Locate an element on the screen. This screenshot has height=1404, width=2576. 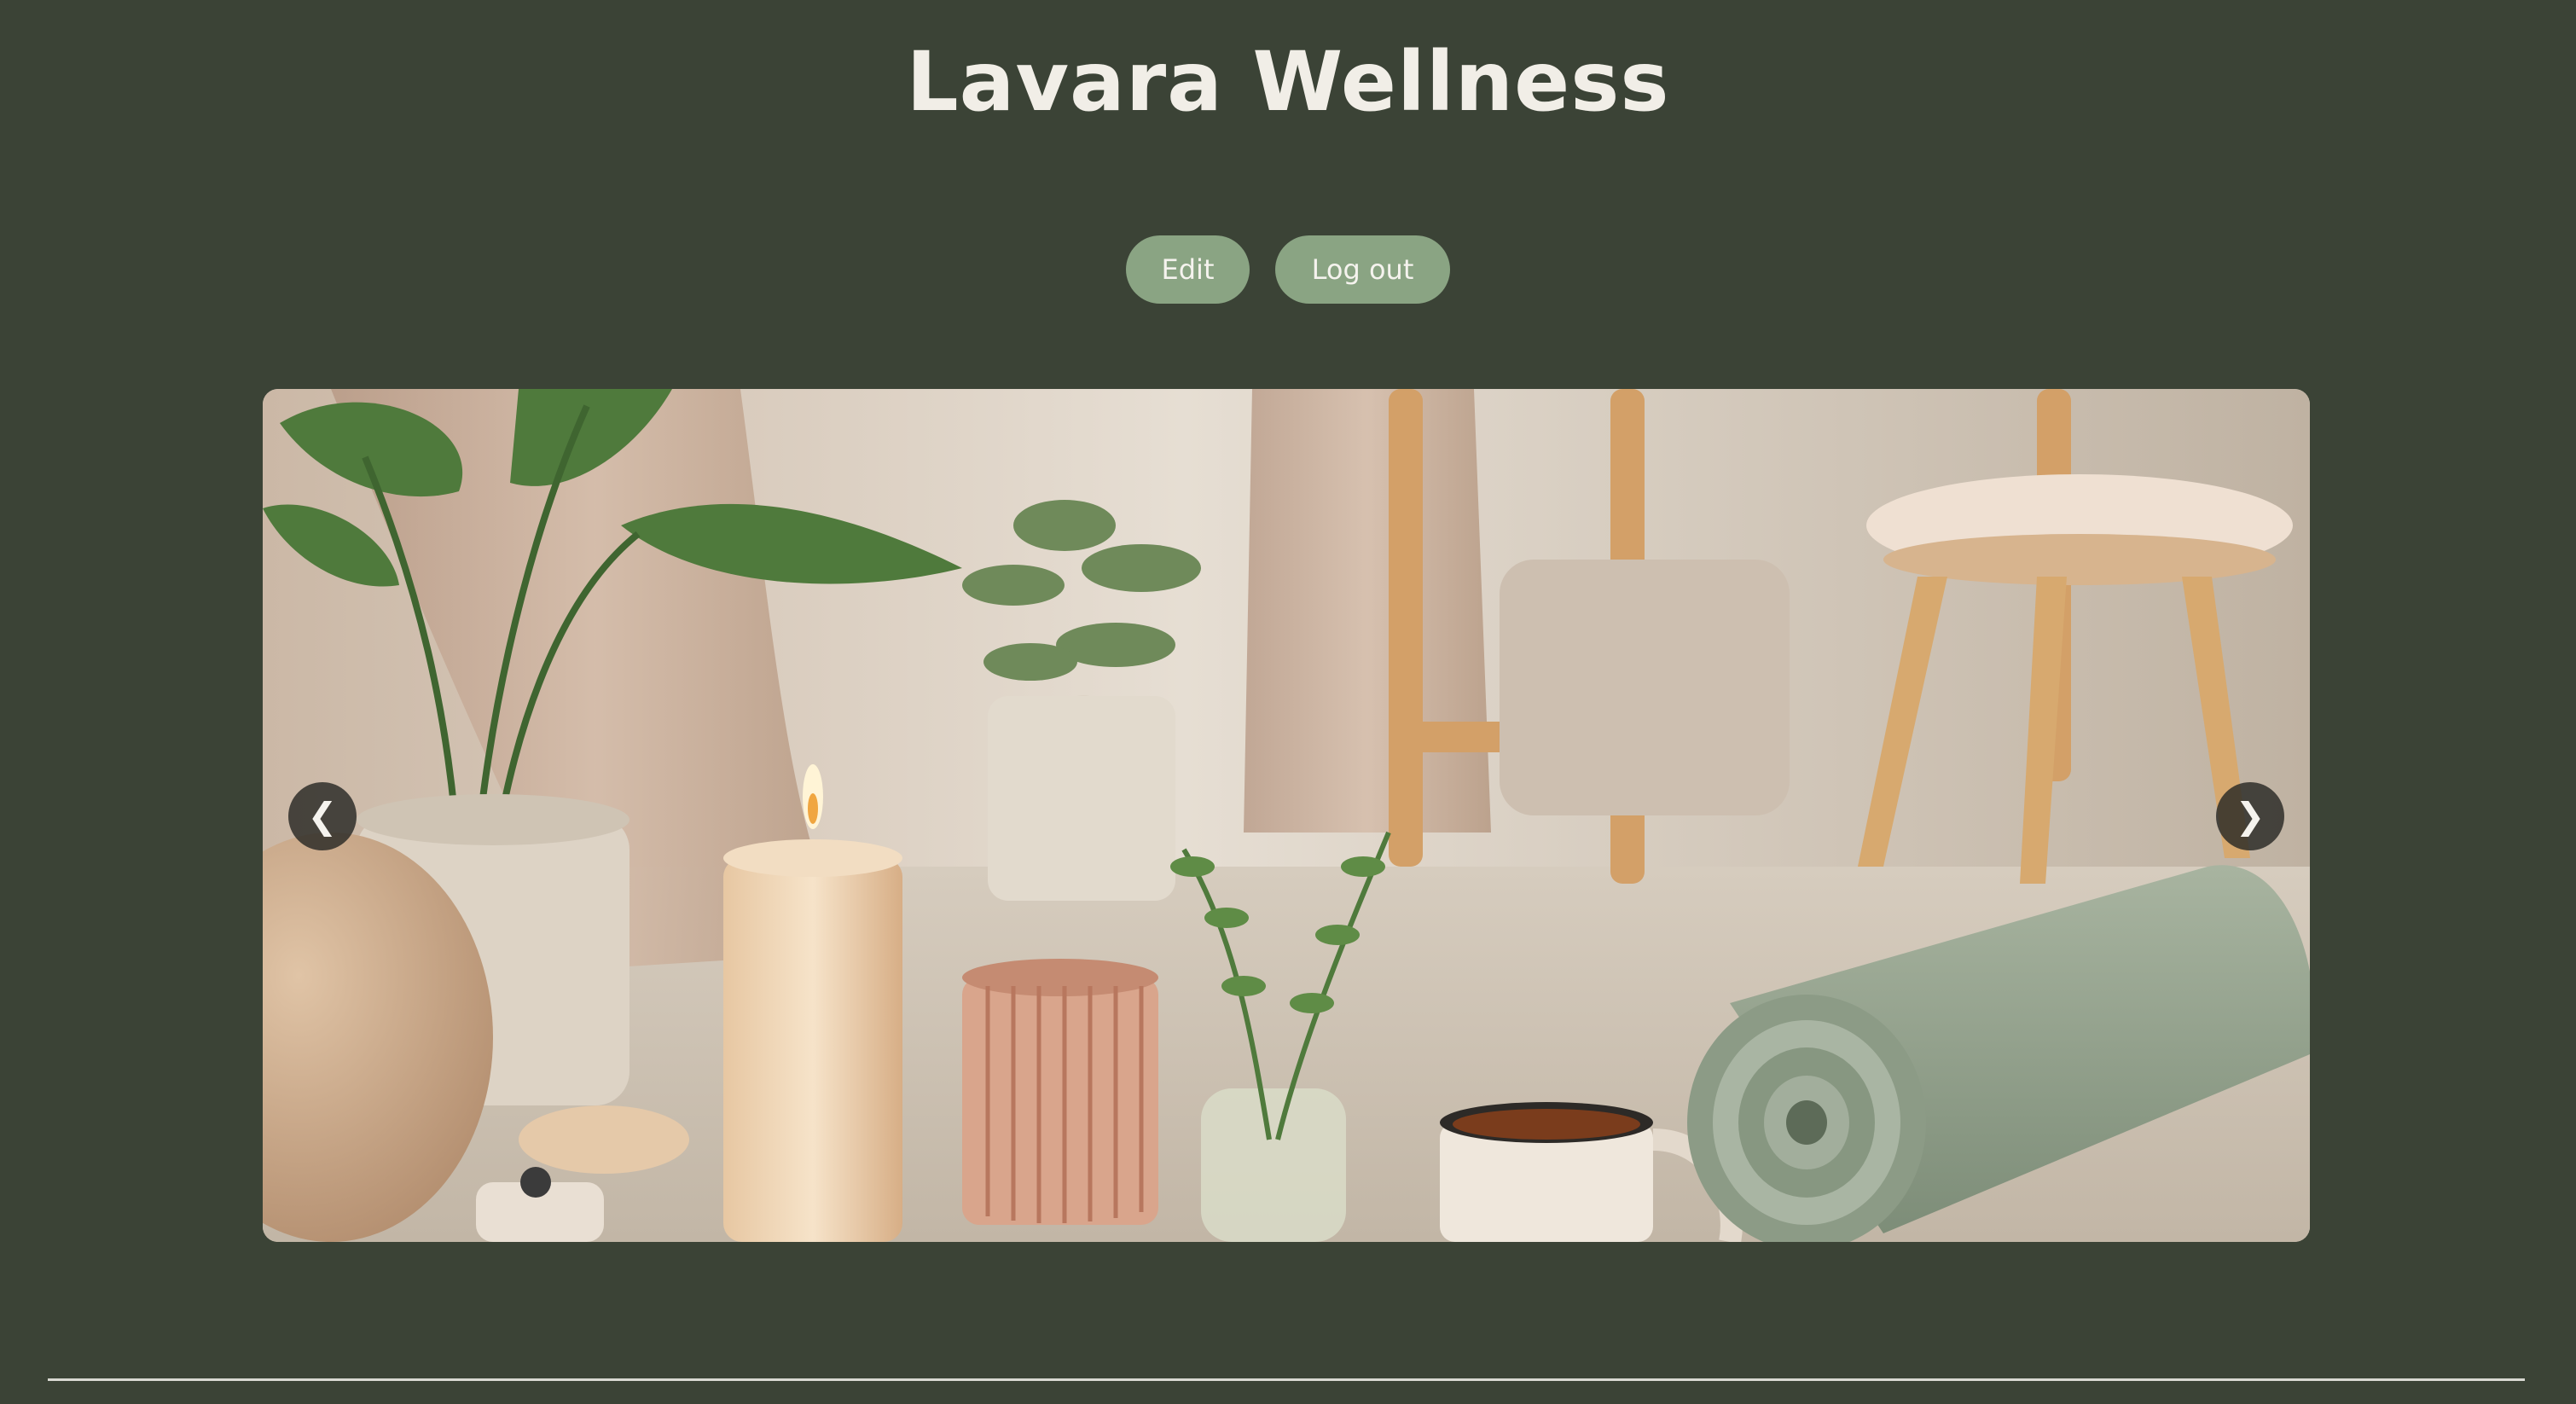
action-bar: Edit Log out is located at coordinates (1288, 269).